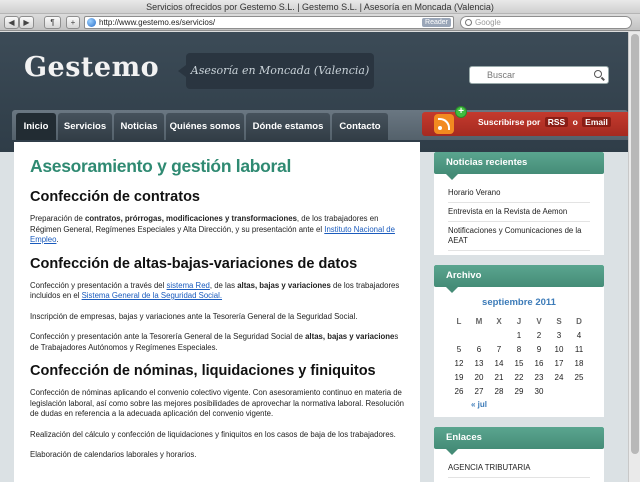  Describe the element at coordinates (36, 126) in the screenshot. I see `nav-inicio: Inicio` at that location.